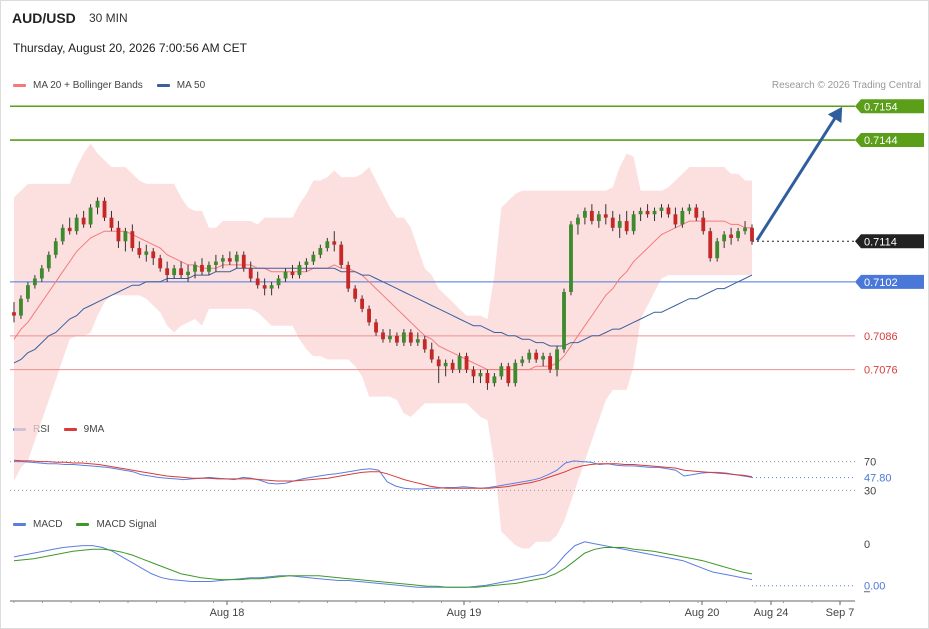 The height and width of the screenshot is (629, 929). Describe the element at coordinates (874, 587) in the screenshot. I see `macd-current-label: 0.00` at that location.